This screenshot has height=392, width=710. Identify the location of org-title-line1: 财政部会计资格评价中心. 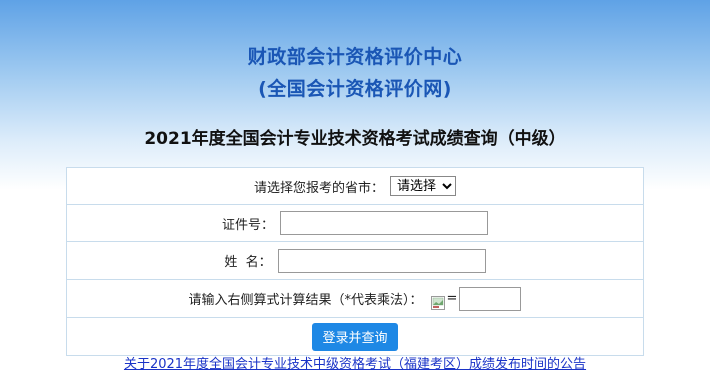
(355, 57).